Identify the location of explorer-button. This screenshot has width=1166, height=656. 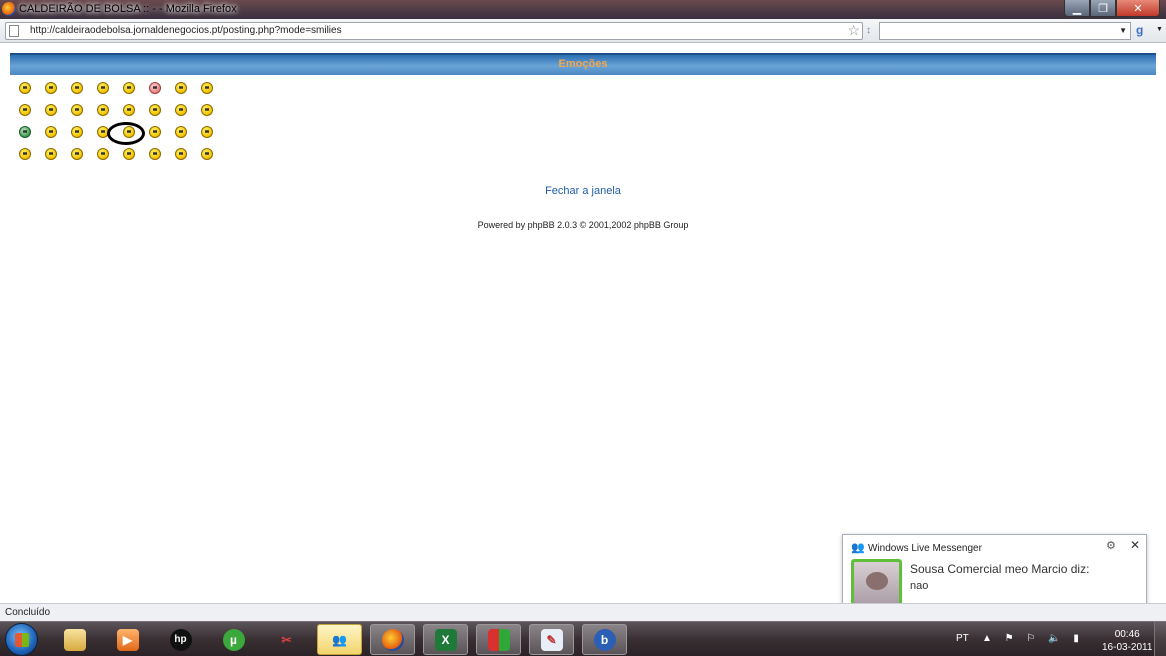
(74, 639).